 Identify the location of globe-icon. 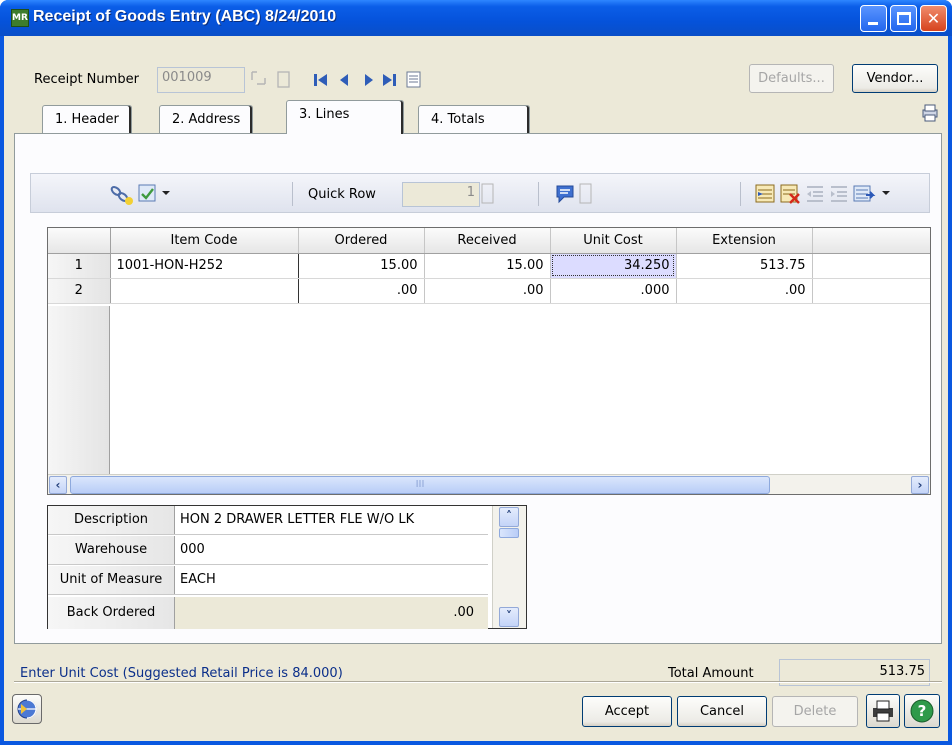
(27, 709).